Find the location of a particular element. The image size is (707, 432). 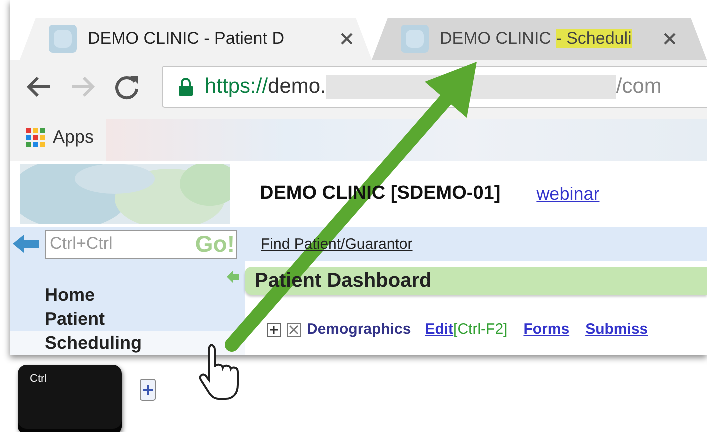

nav-item: Home is located at coordinates (127, 295).